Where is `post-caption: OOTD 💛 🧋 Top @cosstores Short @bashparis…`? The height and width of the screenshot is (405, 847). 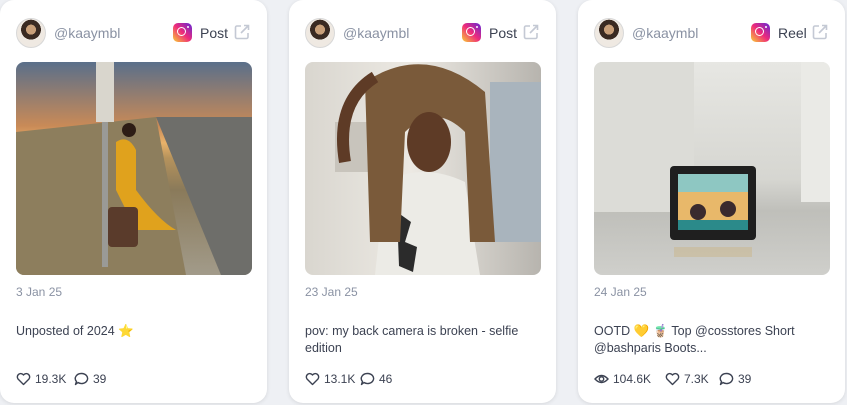 post-caption: OOTD 💛 🧋 Top @cosstores Short @bashparis… is located at coordinates (694, 339).